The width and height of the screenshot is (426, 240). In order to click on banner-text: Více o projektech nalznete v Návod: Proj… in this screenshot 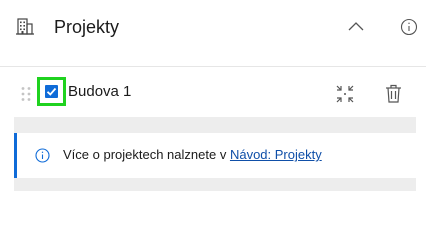, I will do `click(192, 155)`.